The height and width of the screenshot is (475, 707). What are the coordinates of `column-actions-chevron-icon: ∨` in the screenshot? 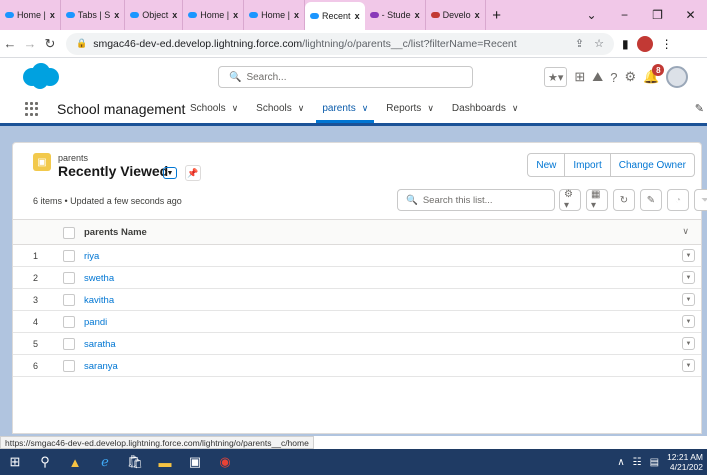 It's located at (685, 231).